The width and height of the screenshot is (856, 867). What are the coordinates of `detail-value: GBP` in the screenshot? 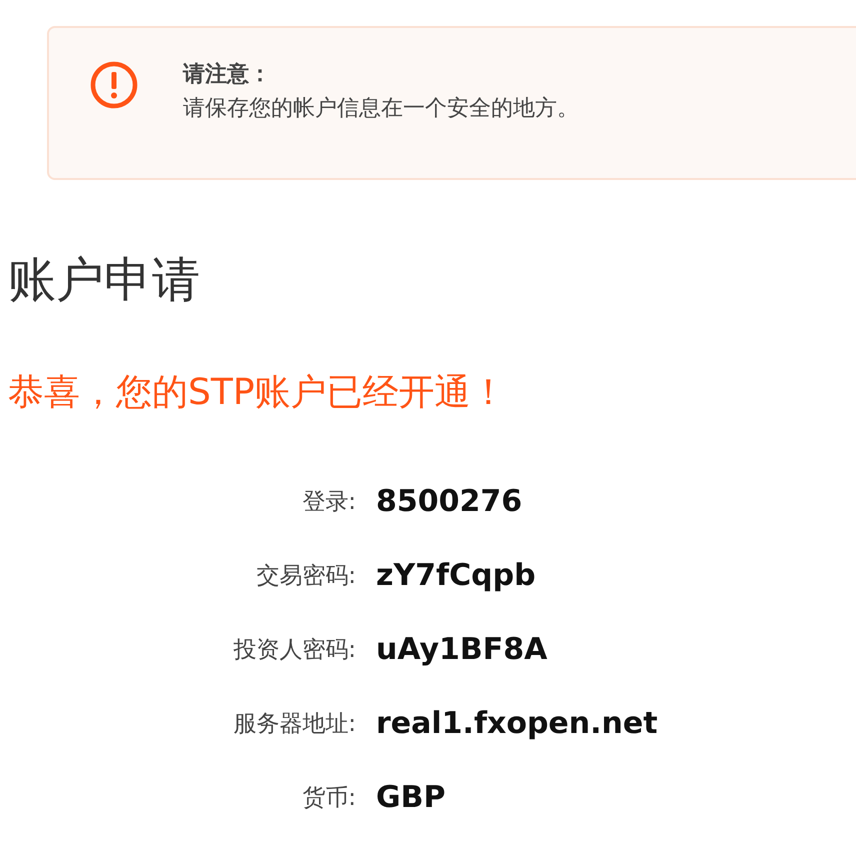 It's located at (411, 798).